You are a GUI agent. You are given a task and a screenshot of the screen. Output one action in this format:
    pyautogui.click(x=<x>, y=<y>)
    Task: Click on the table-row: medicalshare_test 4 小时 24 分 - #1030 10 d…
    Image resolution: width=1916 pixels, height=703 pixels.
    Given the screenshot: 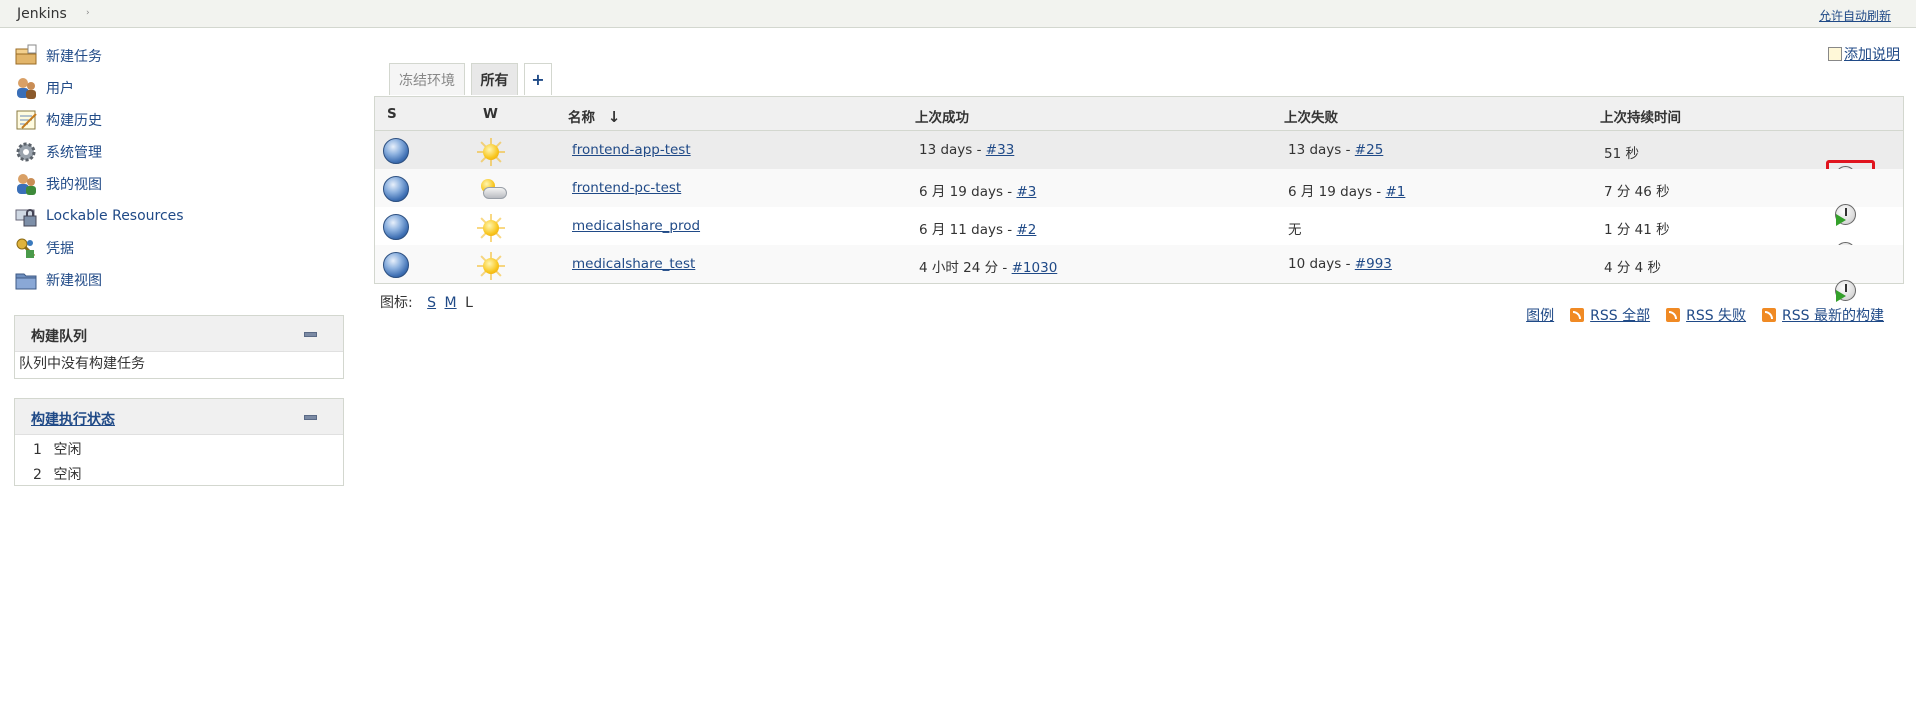 What is the action you would take?
    pyautogui.click(x=1139, y=273)
    